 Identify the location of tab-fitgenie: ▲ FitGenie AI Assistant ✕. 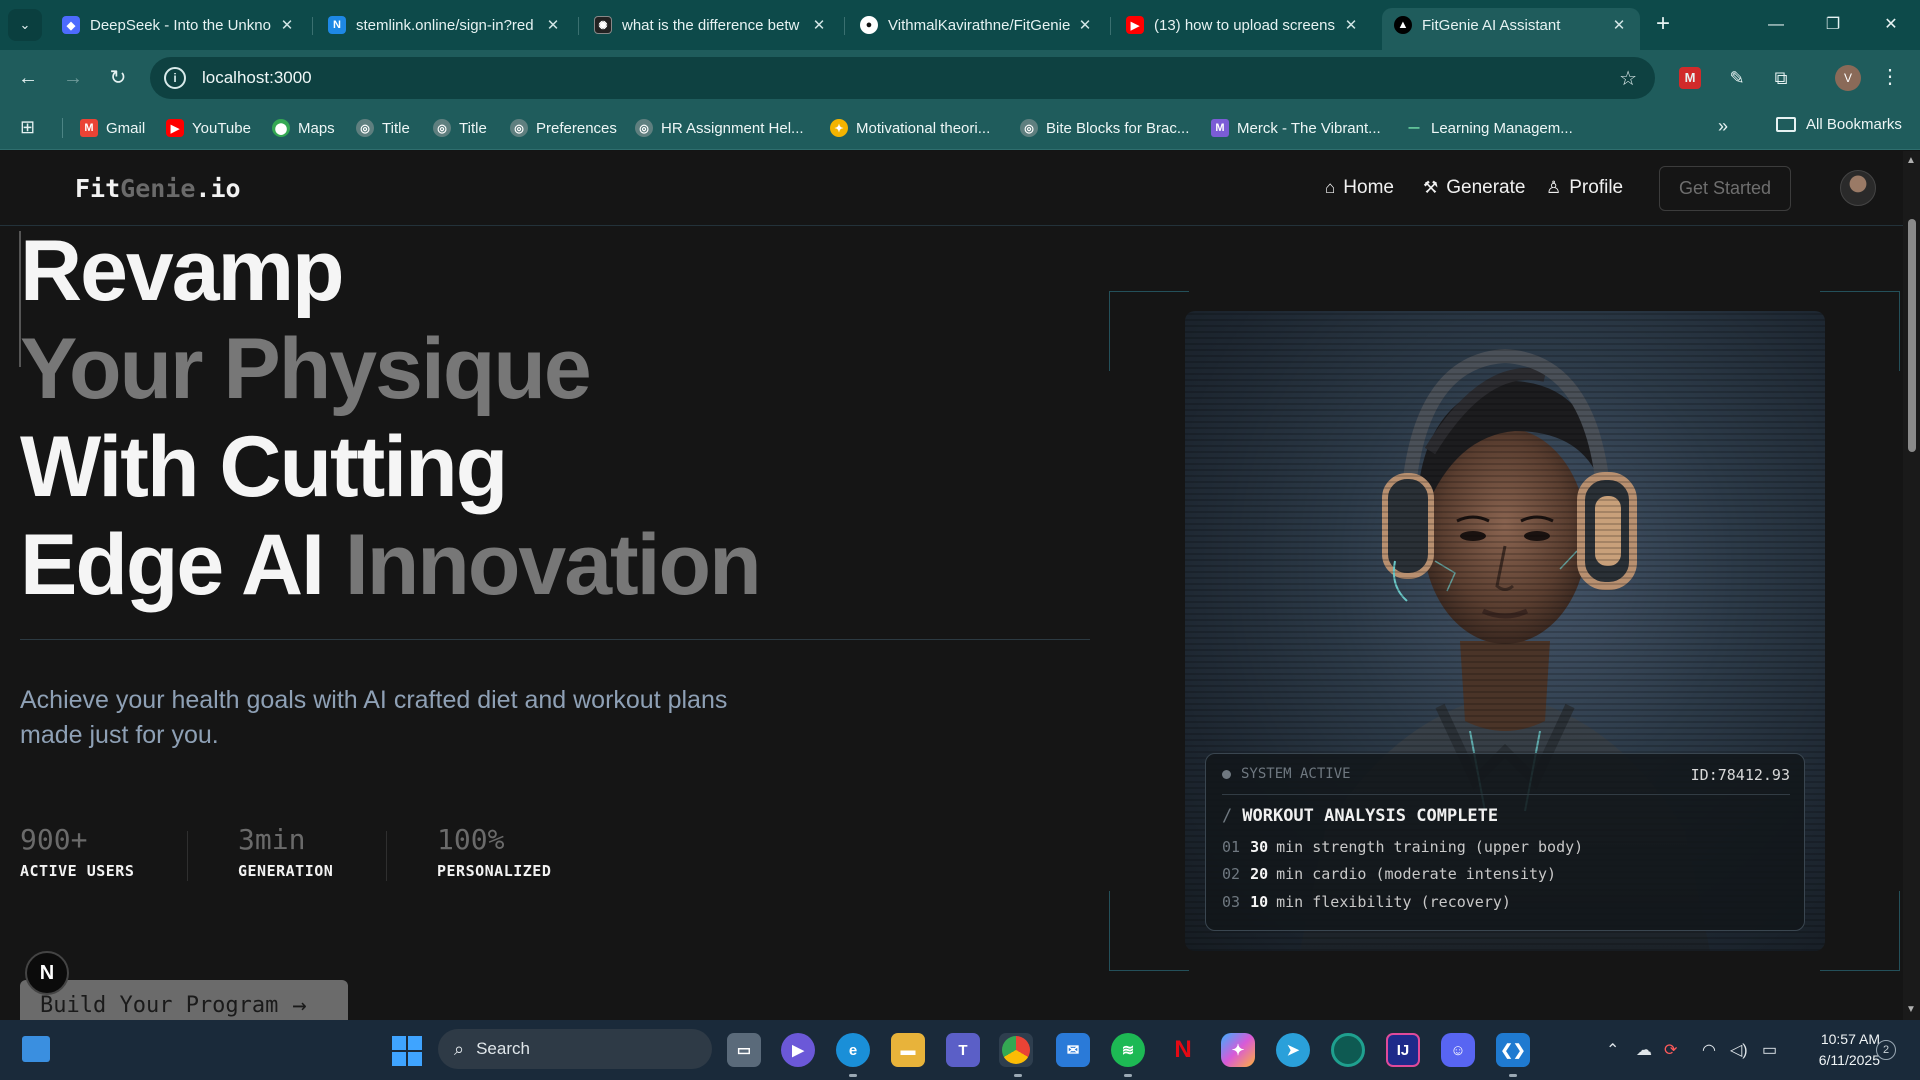
(1511, 29).